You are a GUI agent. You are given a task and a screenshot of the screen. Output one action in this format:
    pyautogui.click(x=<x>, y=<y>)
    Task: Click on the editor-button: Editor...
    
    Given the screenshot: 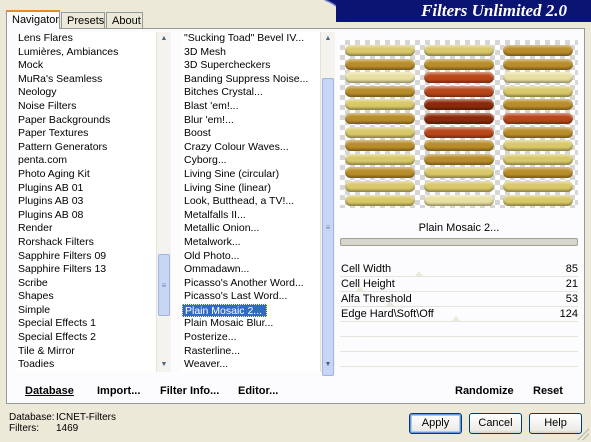 What is the action you would take?
    pyautogui.click(x=258, y=391)
    